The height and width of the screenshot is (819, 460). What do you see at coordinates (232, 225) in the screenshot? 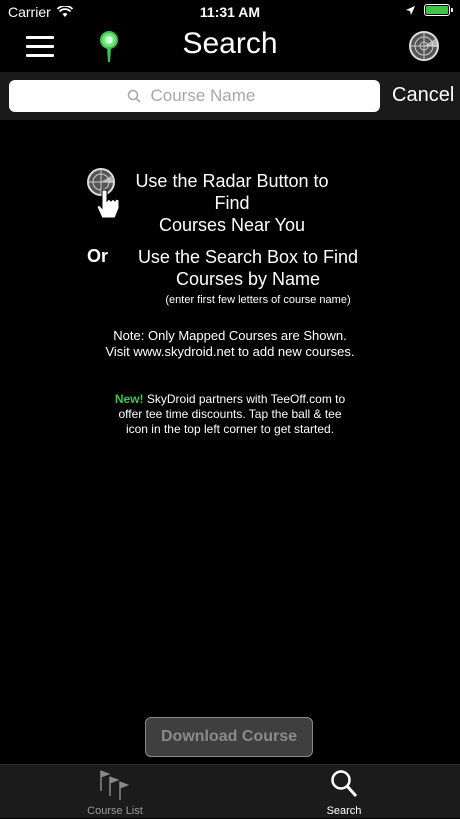
I see `radar-instruction-line2: Courses Near You` at bounding box center [232, 225].